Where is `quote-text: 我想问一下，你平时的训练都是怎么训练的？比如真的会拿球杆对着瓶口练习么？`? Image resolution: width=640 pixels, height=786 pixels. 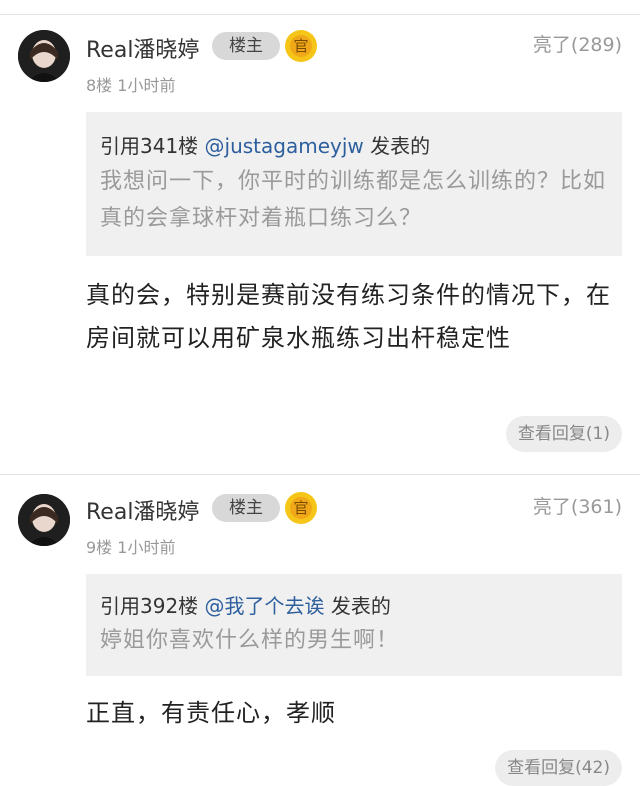
quote-text: 我想问一下，你平时的训练都是怎么训练的？比如真的会拿球杆对着瓶口练习么？ is located at coordinates (353, 200).